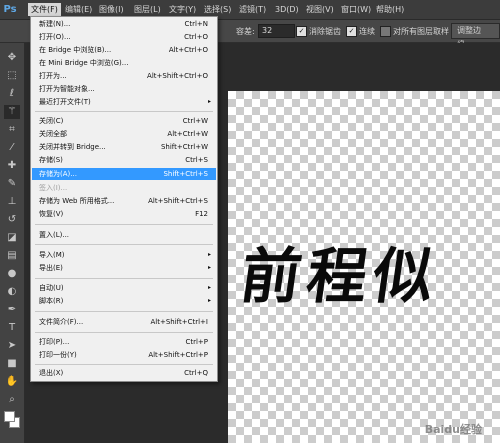  I want to click on menu-item-close-all: 关闭全部 Alt+Ctrl+W, so click(124, 134).